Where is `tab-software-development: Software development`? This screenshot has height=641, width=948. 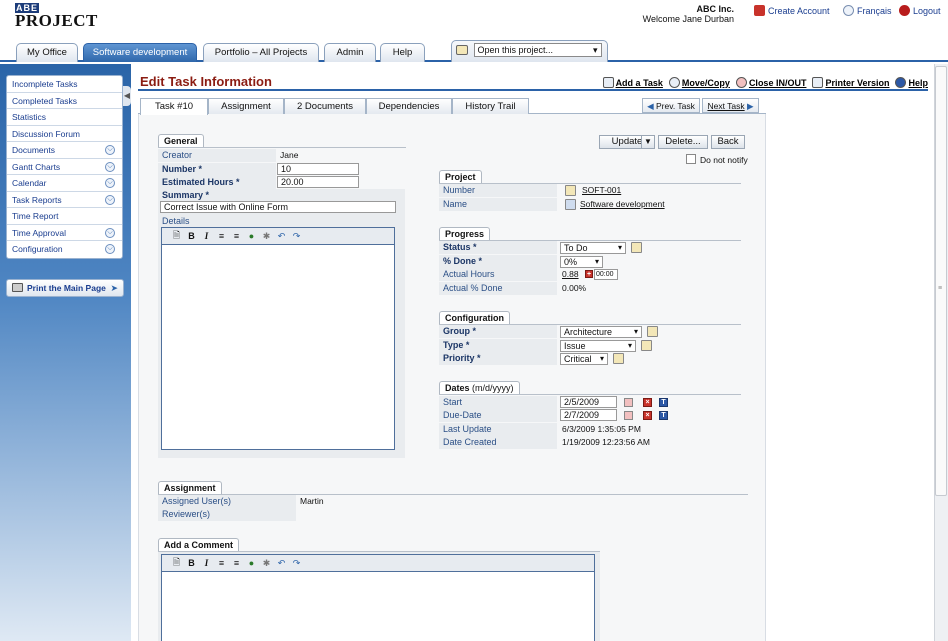 tab-software-development: Software development is located at coordinates (140, 52).